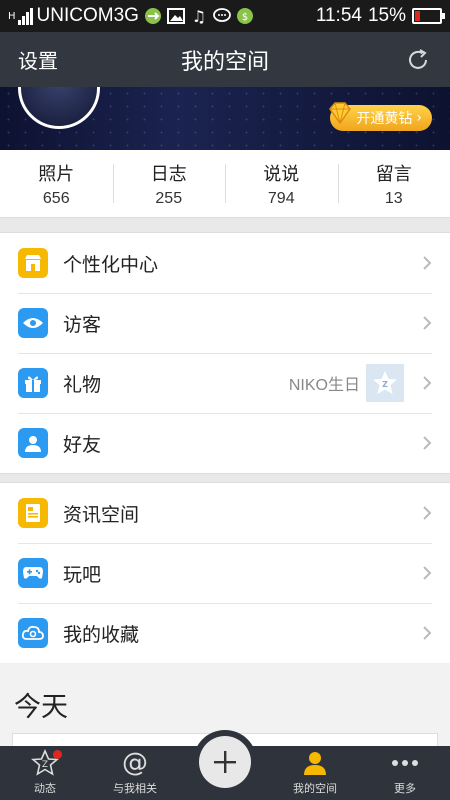  Describe the element at coordinates (82, 384) in the screenshot. I see `menu-label: 礼物` at that location.